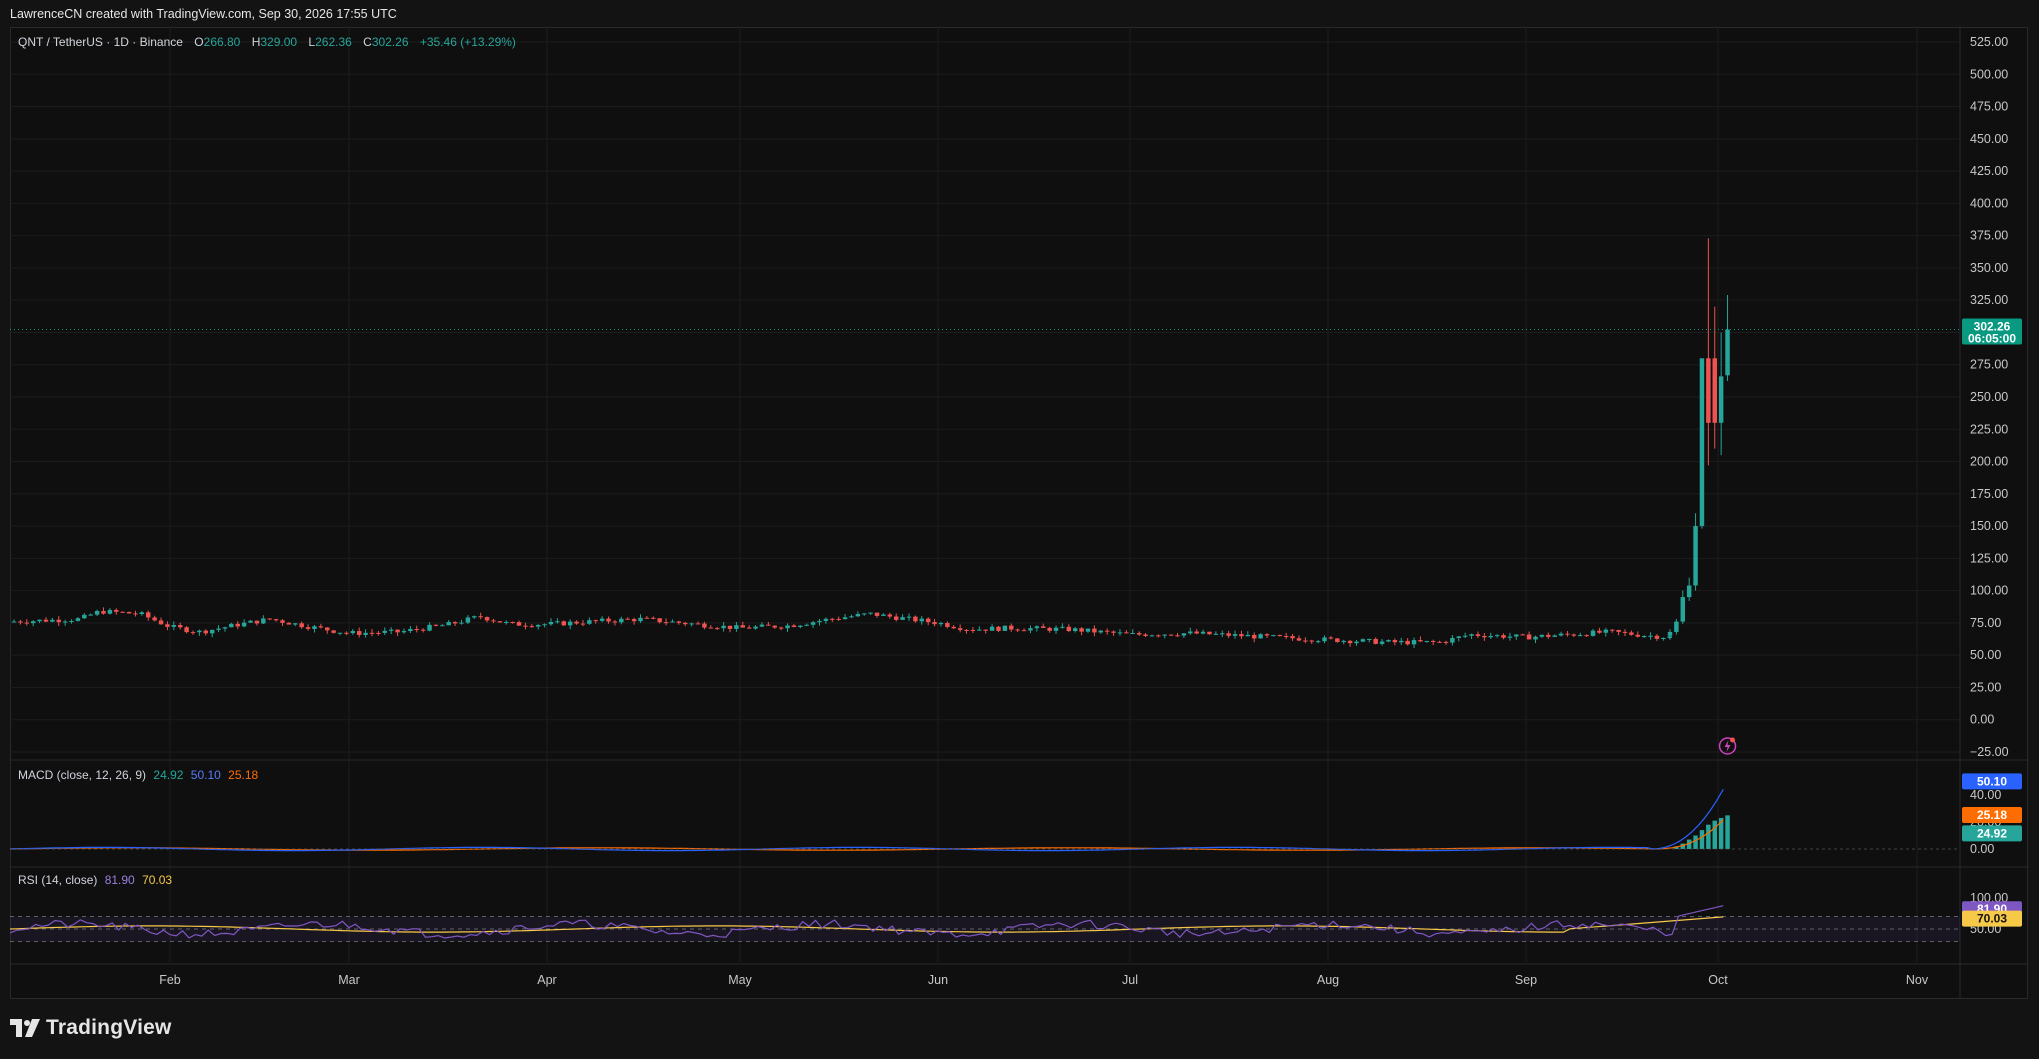  Describe the element at coordinates (205, 775) in the screenshot. I see `macd-line-value: 50.10` at that location.